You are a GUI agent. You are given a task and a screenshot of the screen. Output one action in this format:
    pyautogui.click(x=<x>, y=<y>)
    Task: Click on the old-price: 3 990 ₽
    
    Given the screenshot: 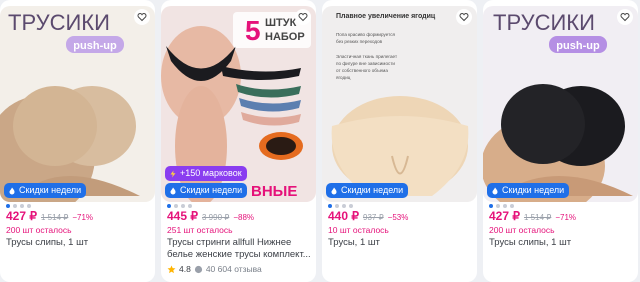 What is the action you would take?
    pyautogui.click(x=216, y=217)
    